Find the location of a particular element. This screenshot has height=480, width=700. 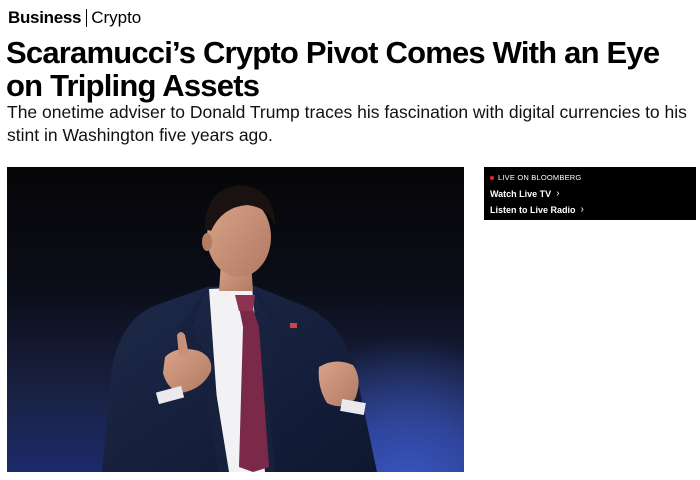

watch-live-tv-link: Watch Live TV › is located at coordinates (525, 193).